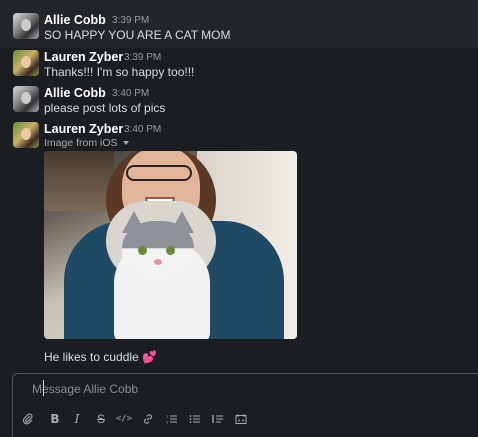  I want to click on code-block-icon, so click(241, 419).